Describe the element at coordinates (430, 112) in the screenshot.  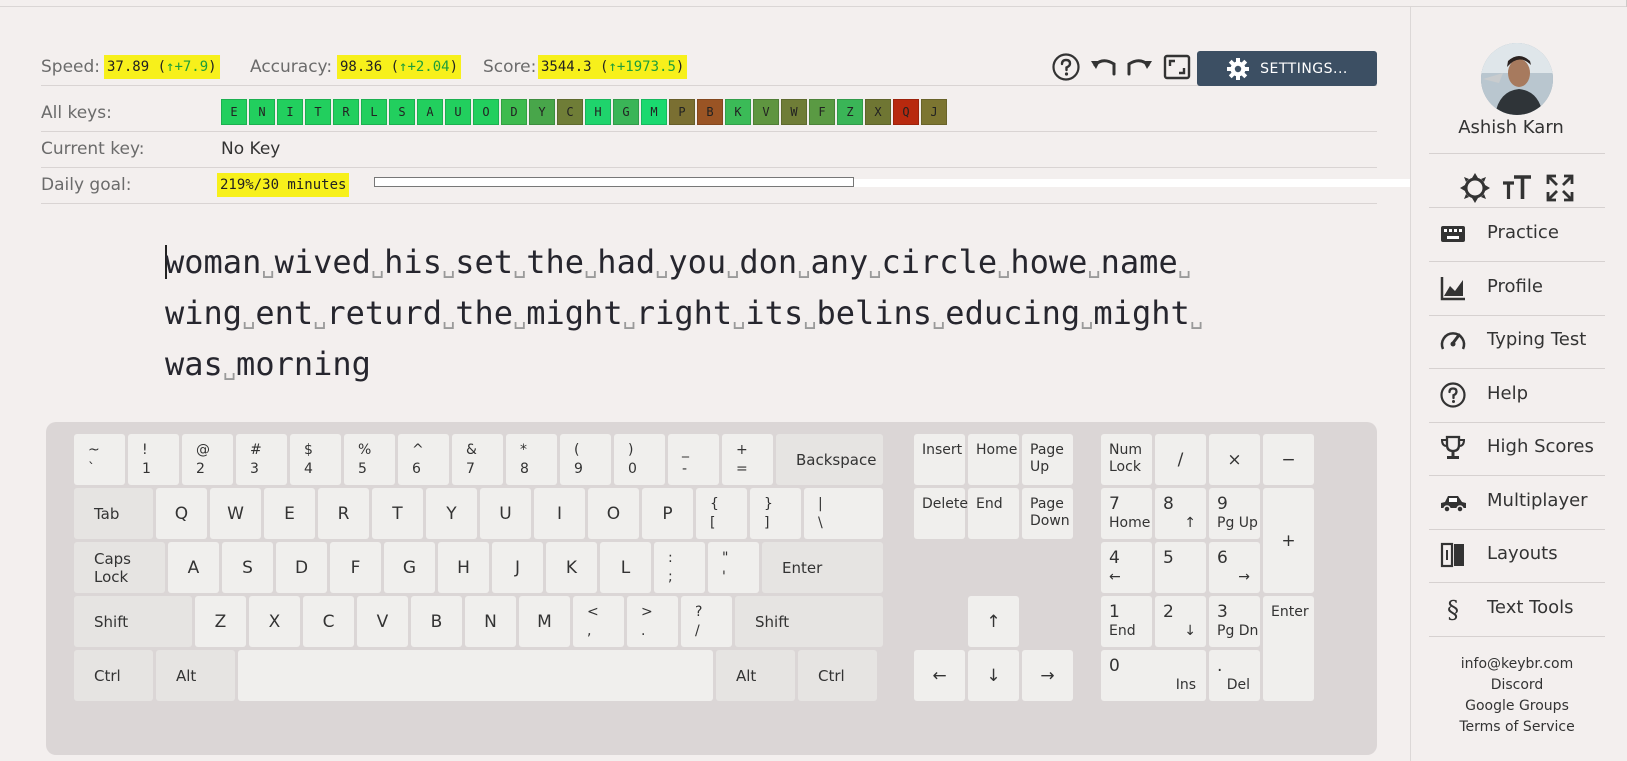
I see `key-stat-item: A` at that location.